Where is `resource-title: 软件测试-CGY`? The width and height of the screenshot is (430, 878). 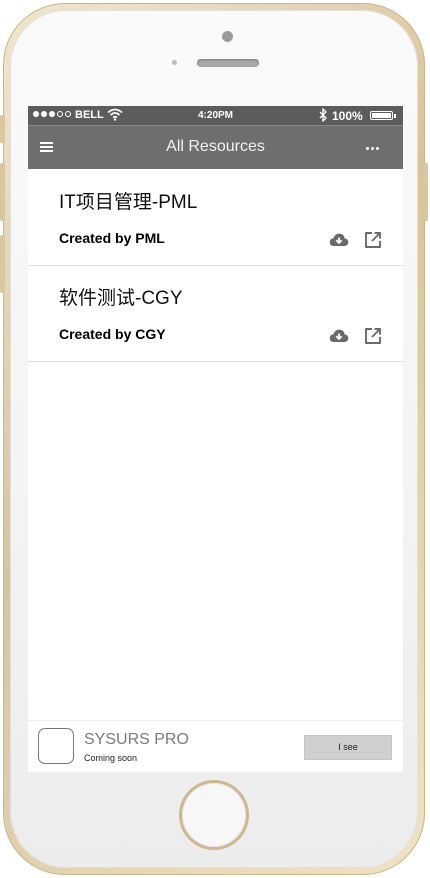 resource-title: 软件测试-CGY is located at coordinates (121, 298).